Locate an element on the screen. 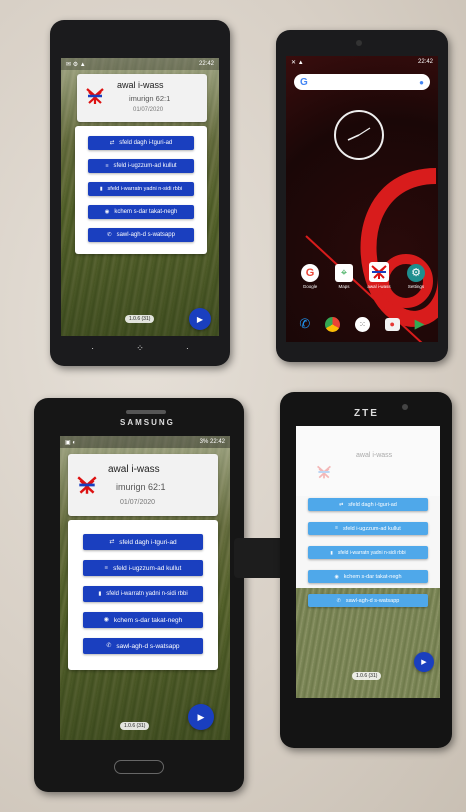  maps-icon: ⌖ is located at coordinates (344, 273).